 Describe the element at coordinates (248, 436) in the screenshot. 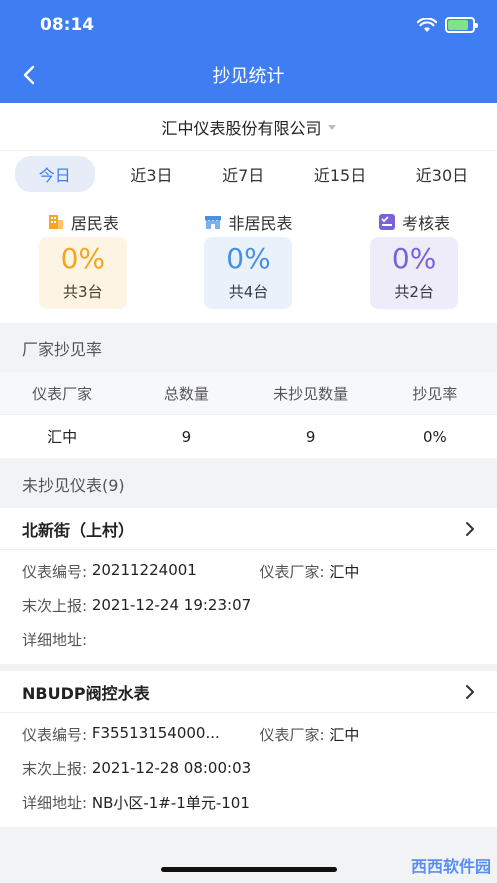

I see `table-row: 汇中 9 9 0%` at that location.